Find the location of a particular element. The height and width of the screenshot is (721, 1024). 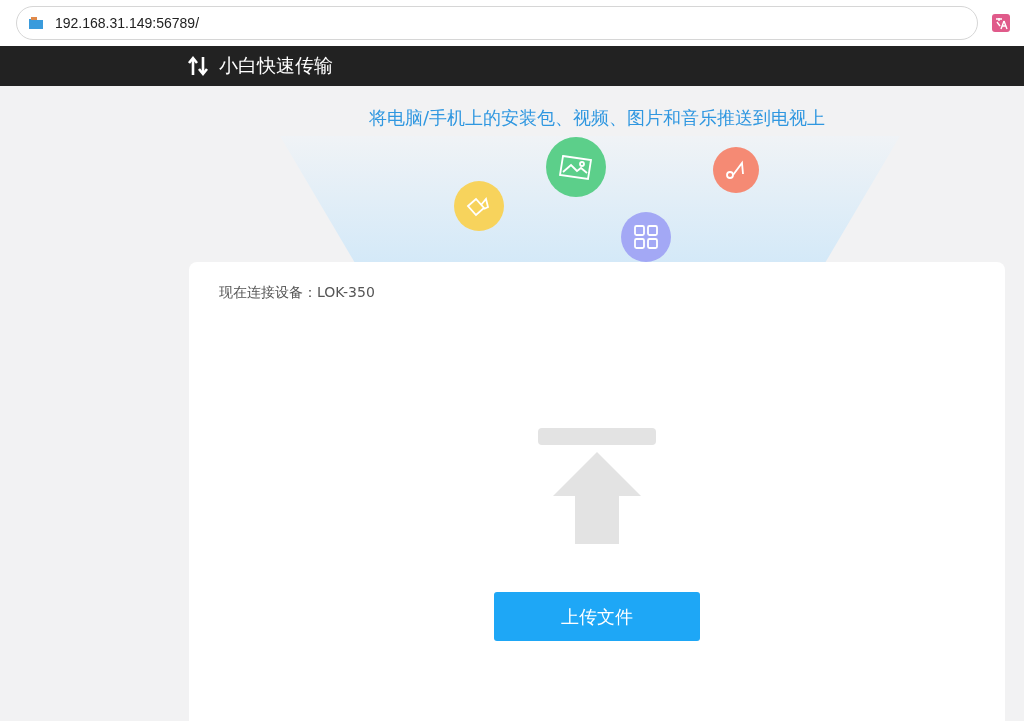

upload-icon is located at coordinates (597, 487).